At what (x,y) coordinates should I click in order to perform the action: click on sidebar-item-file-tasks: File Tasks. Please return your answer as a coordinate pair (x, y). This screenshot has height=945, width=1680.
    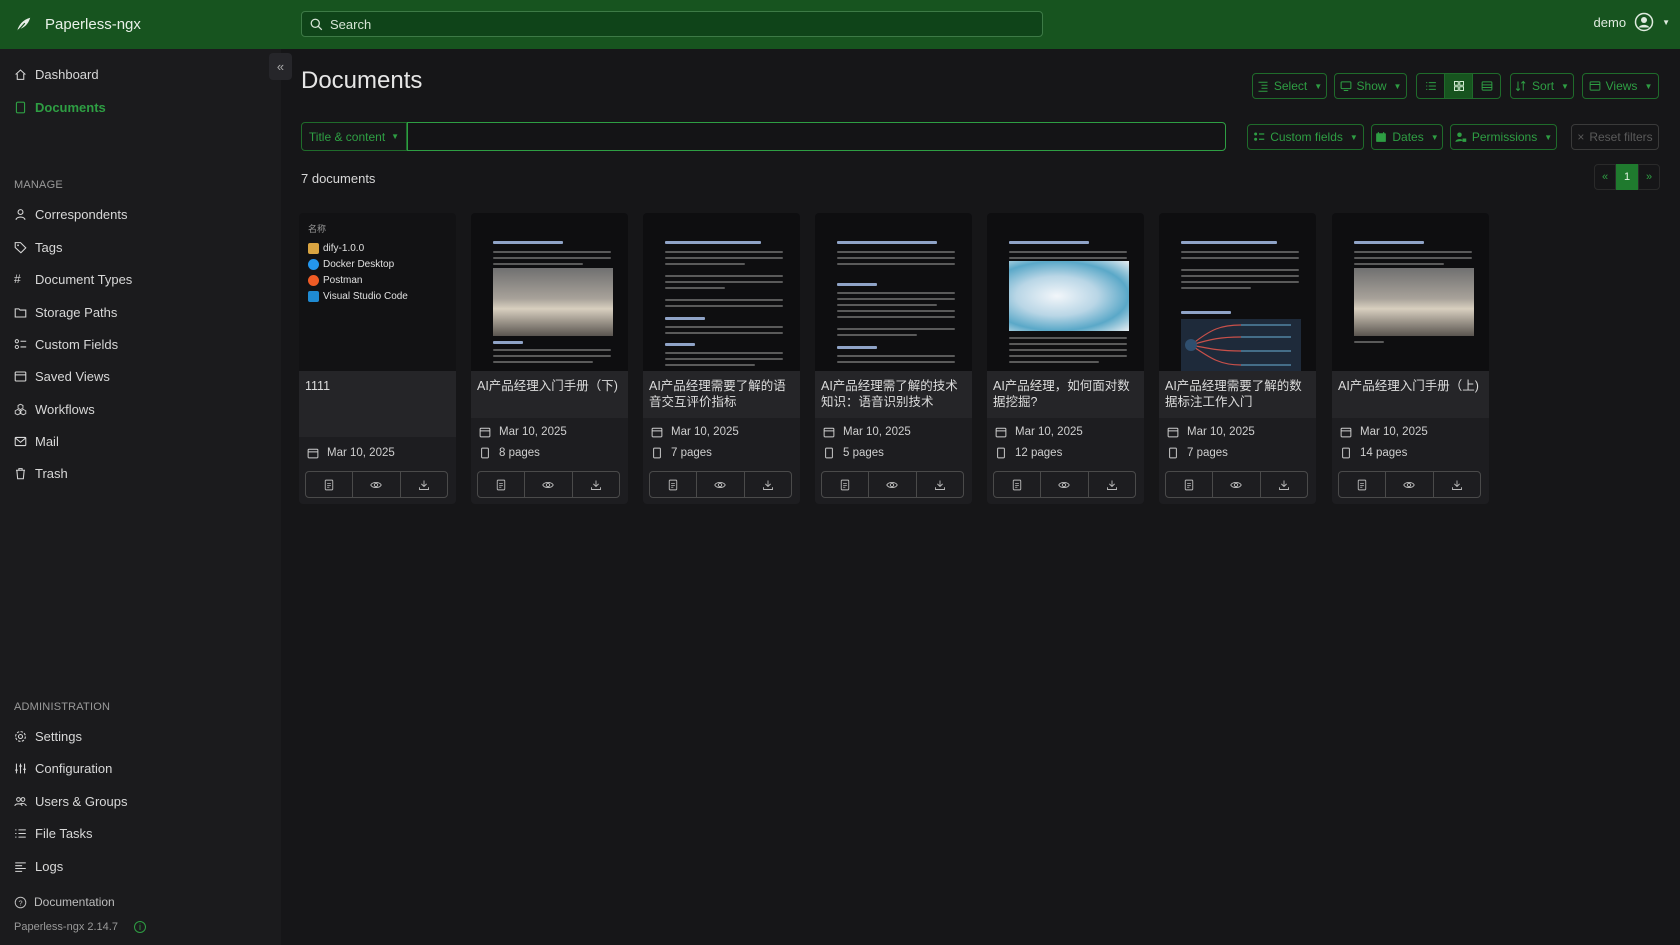
    Looking at the image, I should click on (53, 833).